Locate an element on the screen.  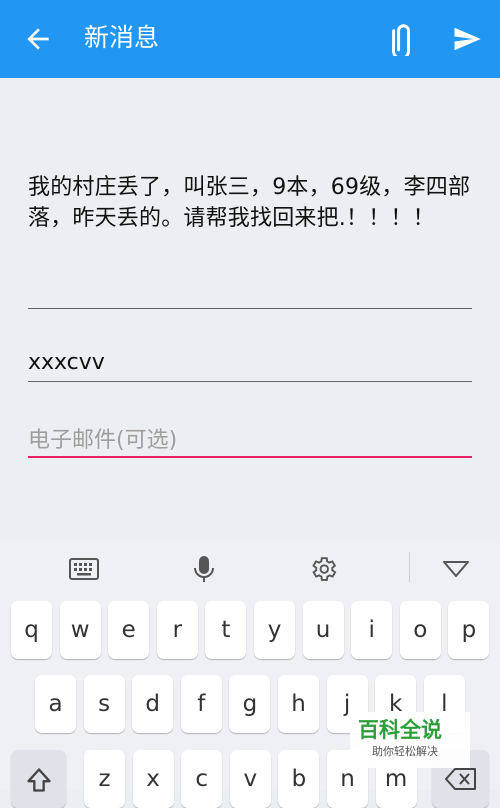
backspace-icon is located at coordinates (460, 779).